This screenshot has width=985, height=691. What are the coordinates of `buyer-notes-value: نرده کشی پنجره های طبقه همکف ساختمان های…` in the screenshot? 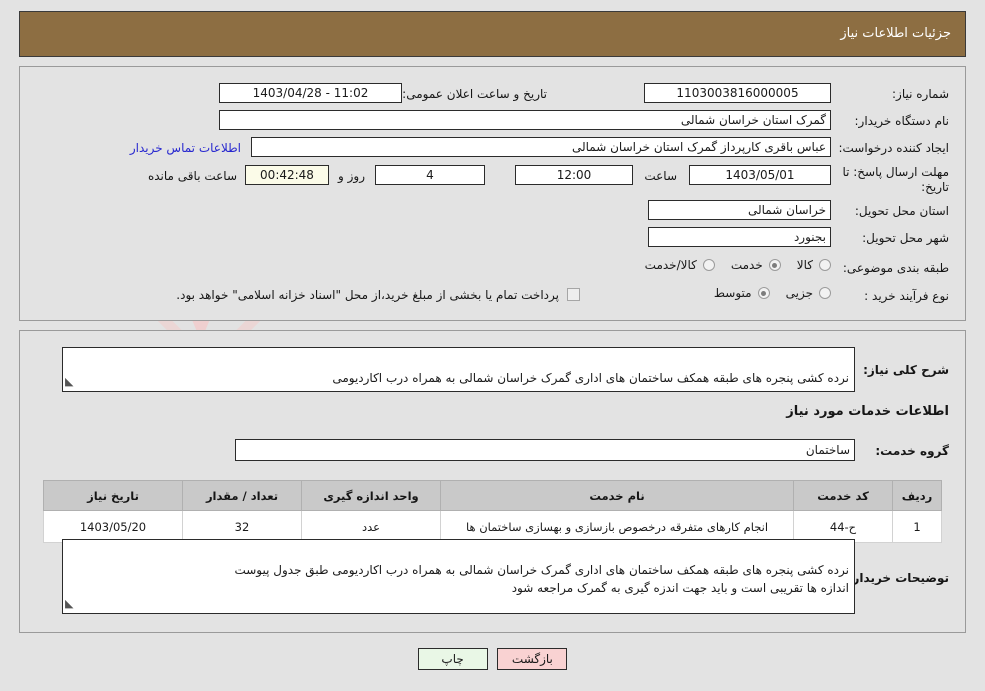 It's located at (541, 579).